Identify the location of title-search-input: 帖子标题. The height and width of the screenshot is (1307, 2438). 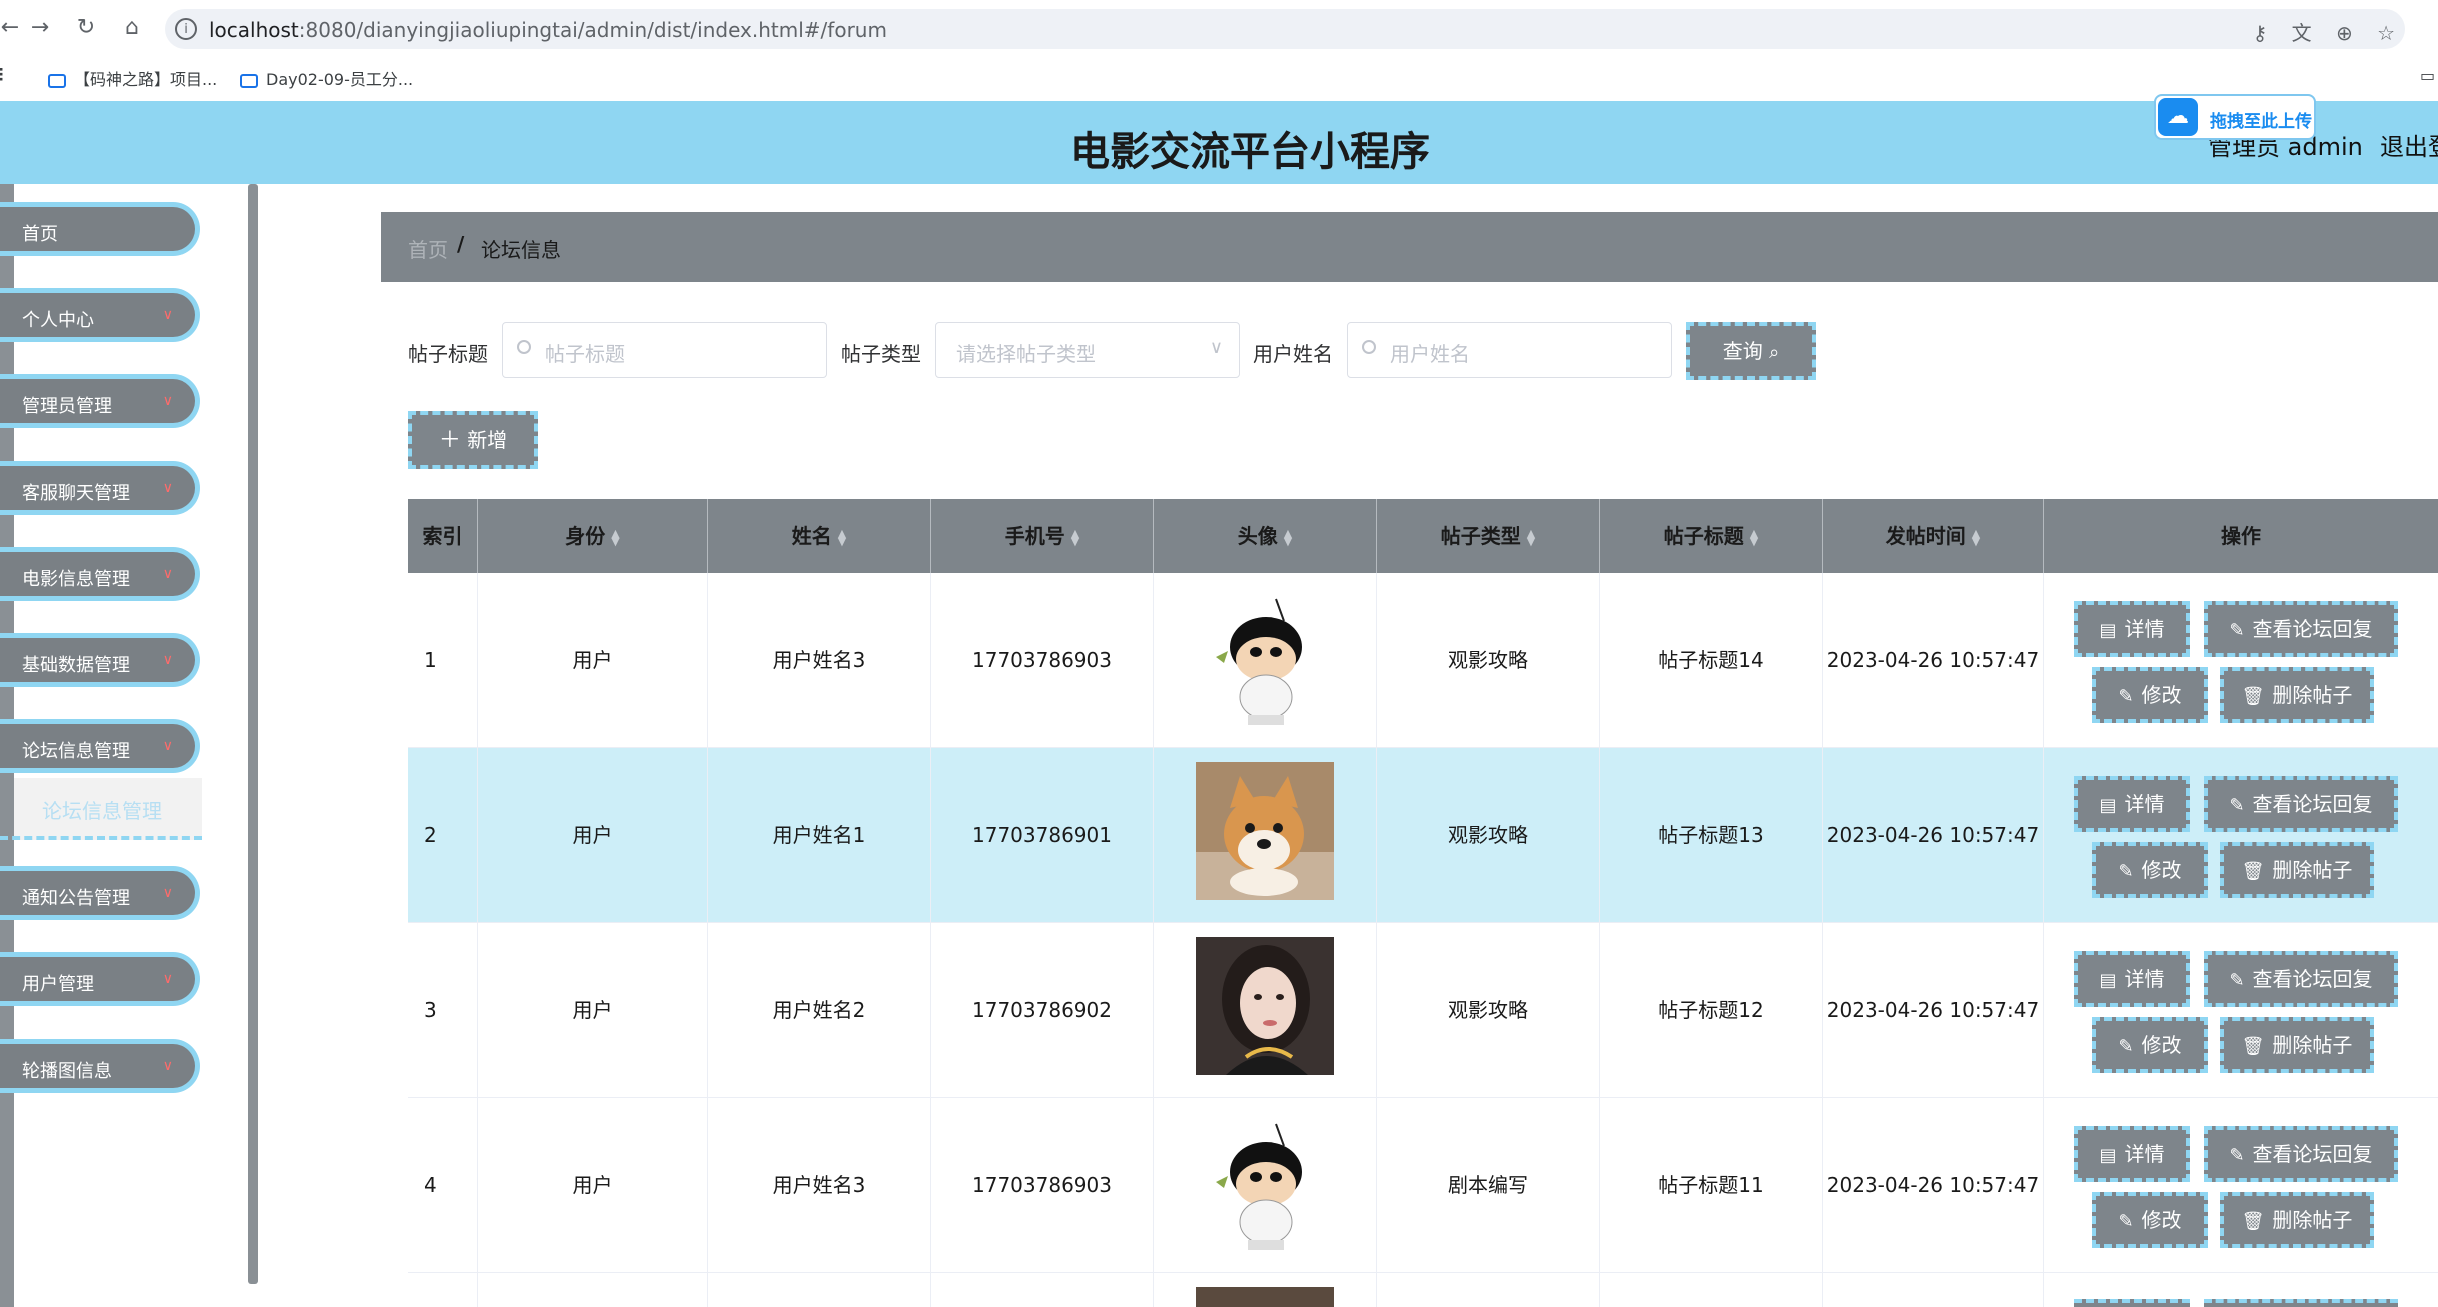
(664, 350).